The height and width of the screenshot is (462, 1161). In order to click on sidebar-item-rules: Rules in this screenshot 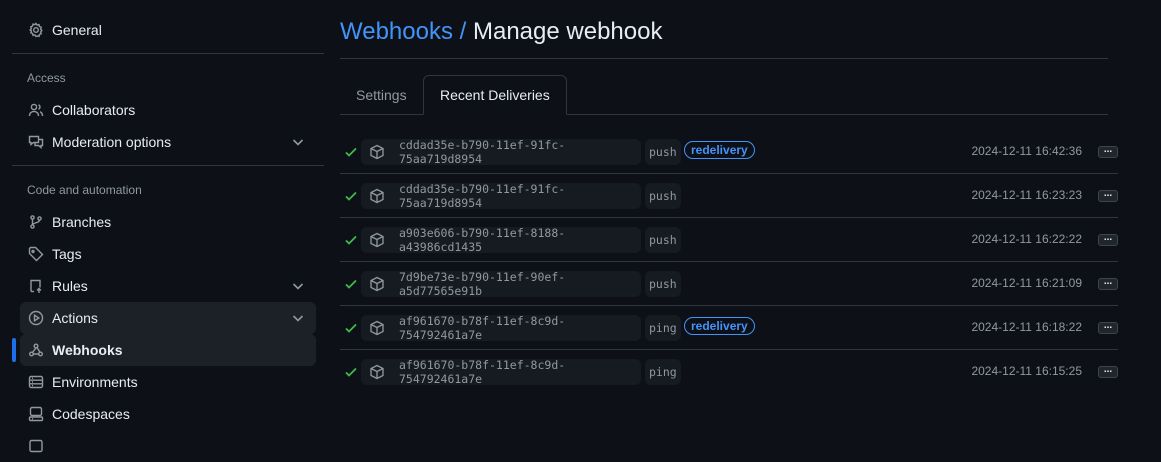, I will do `click(168, 286)`.